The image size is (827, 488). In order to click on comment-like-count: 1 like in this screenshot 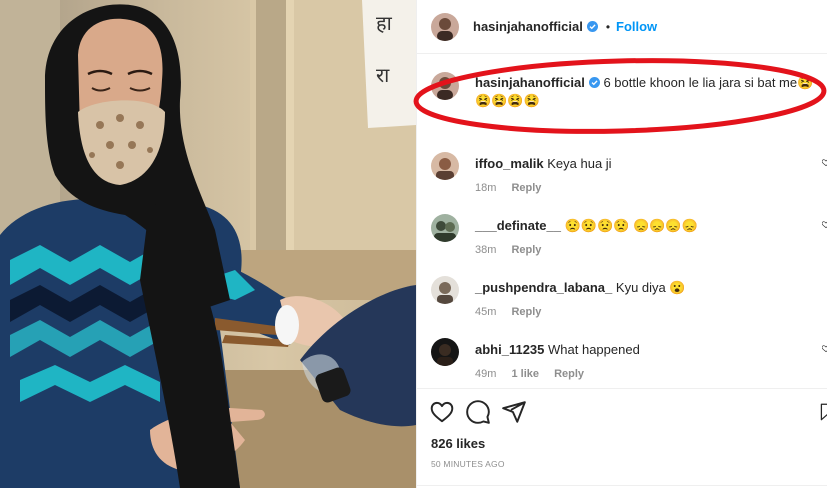, I will do `click(525, 374)`.